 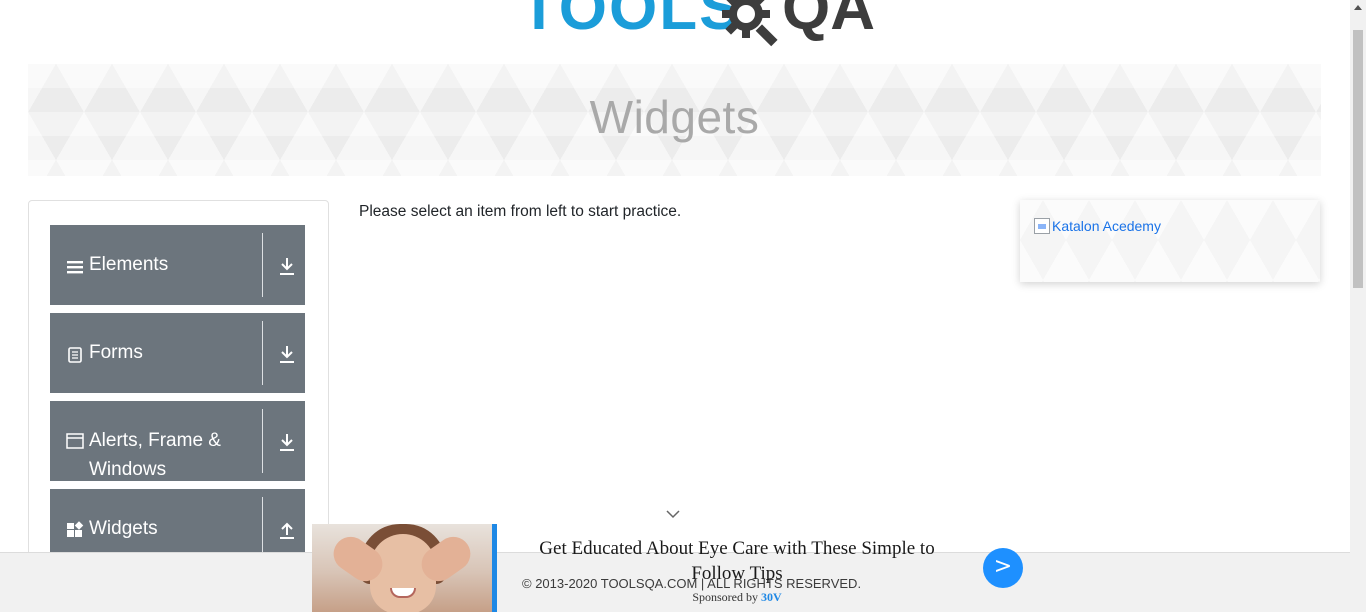 I want to click on group-header-forms: Forms, so click(x=177, y=353).